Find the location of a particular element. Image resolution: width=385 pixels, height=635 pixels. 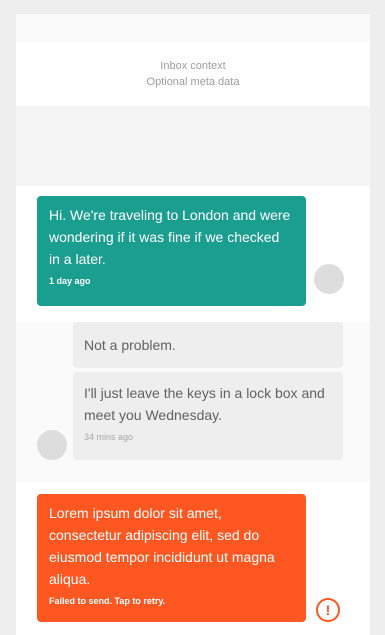

sent-message-time: 1 day ago is located at coordinates (70, 281).